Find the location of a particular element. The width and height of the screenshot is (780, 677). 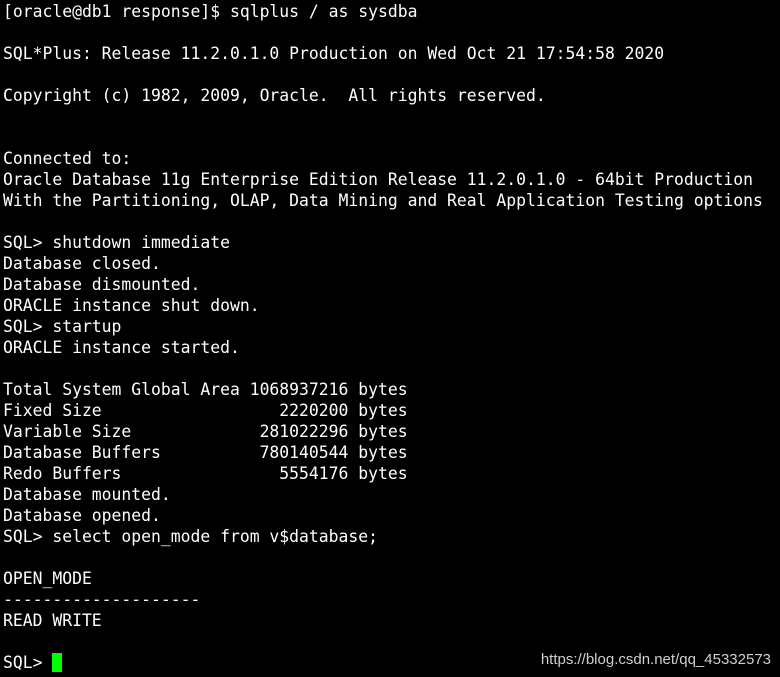

terminal-line: OPEN_MODE is located at coordinates (47, 578).